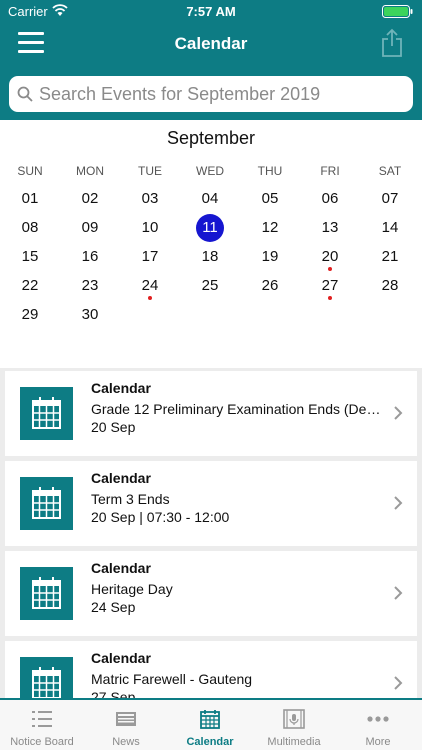 Image resolution: width=422 pixels, height=750 pixels. I want to click on calendar-day: 17, so click(150, 257).